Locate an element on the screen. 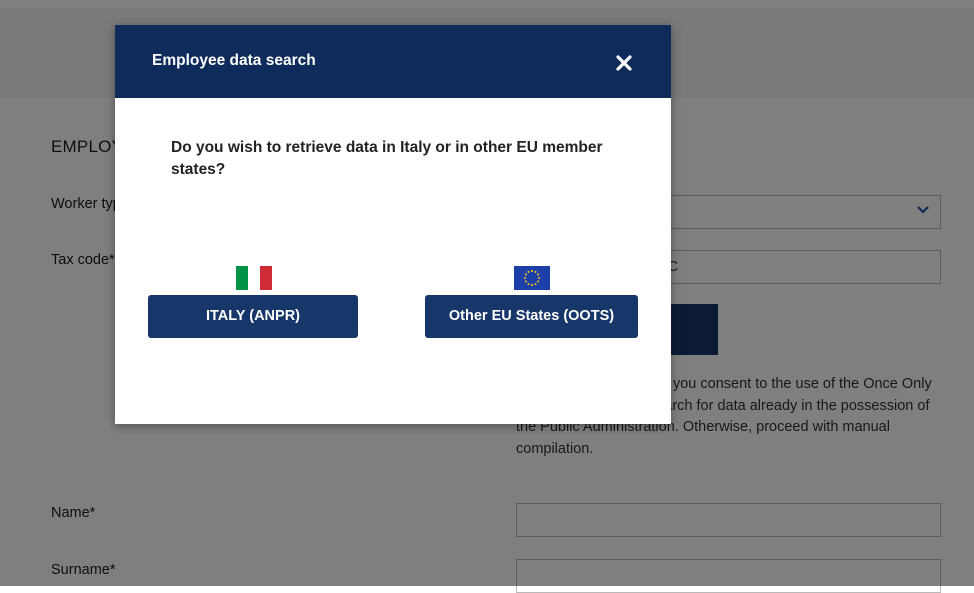  other-eu-oots-button: Other EU States (OOTS) is located at coordinates (531, 316).